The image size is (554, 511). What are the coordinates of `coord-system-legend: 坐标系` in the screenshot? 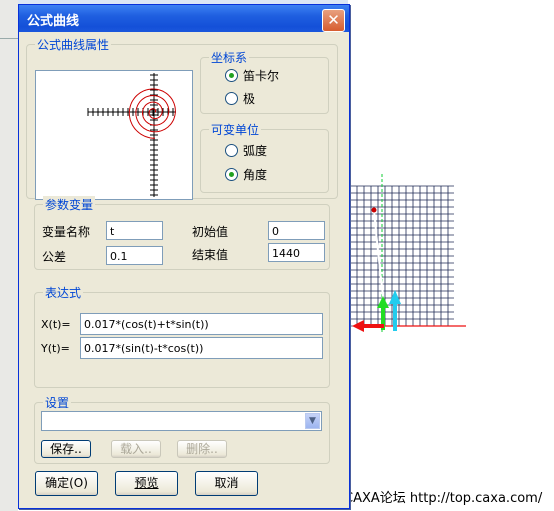 It's located at (229, 57).